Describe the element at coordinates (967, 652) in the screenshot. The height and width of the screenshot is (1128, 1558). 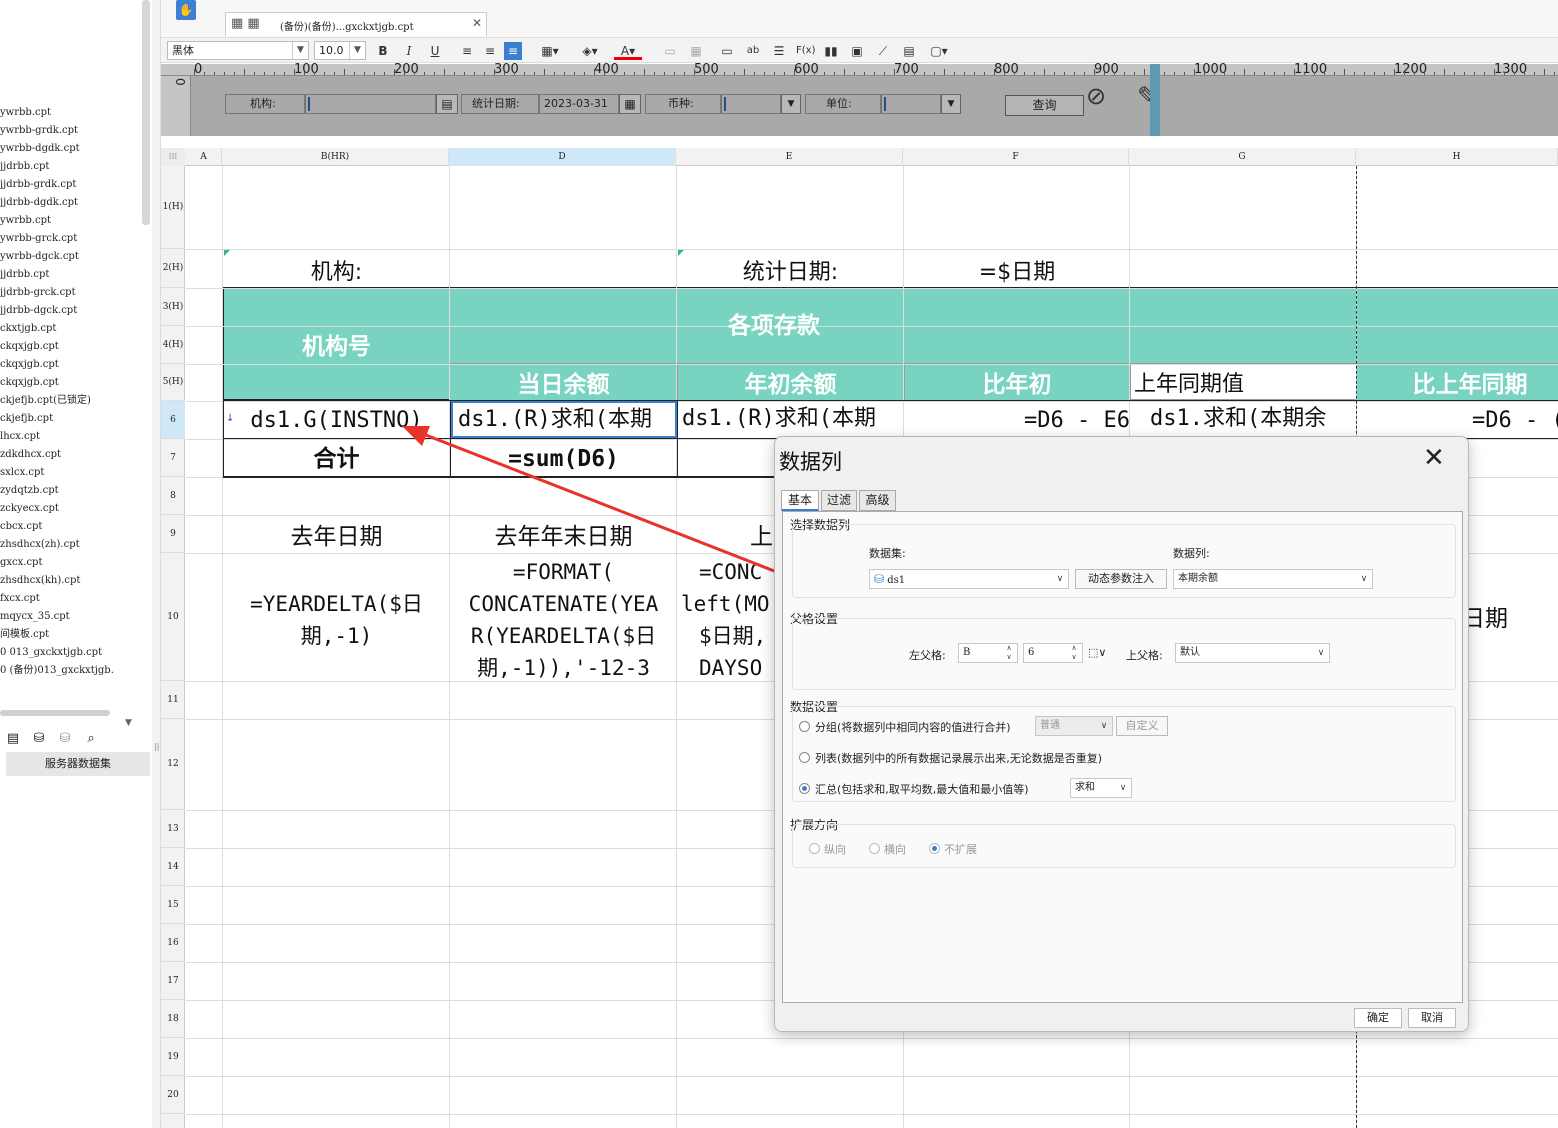
I see `left-parent-col-value: B` at that location.